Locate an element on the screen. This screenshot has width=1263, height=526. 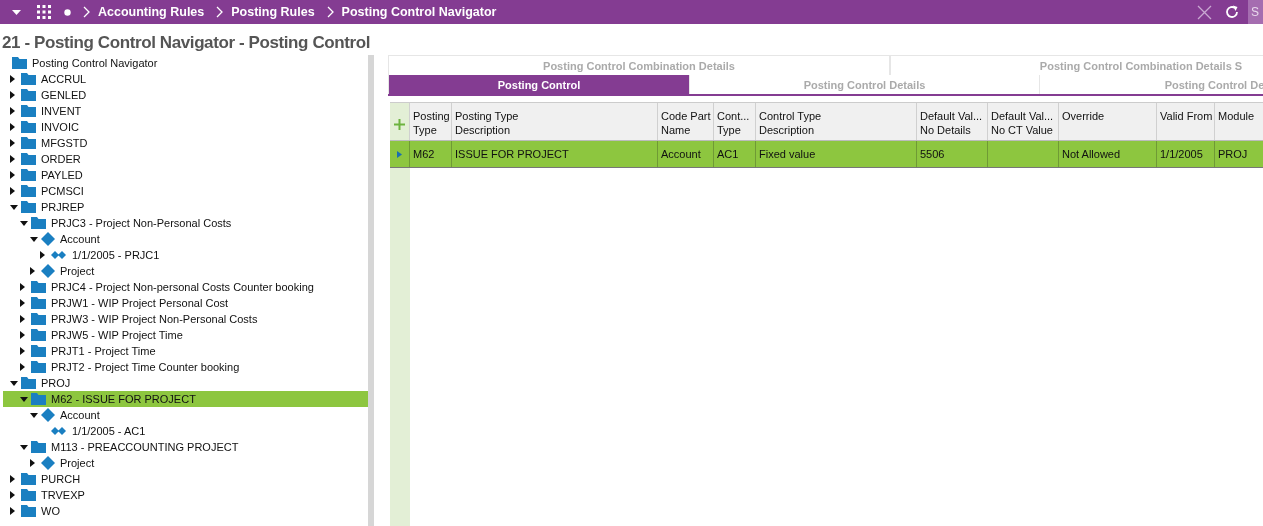
breadcrumb-link: Accounting Rules is located at coordinates (151, 12).